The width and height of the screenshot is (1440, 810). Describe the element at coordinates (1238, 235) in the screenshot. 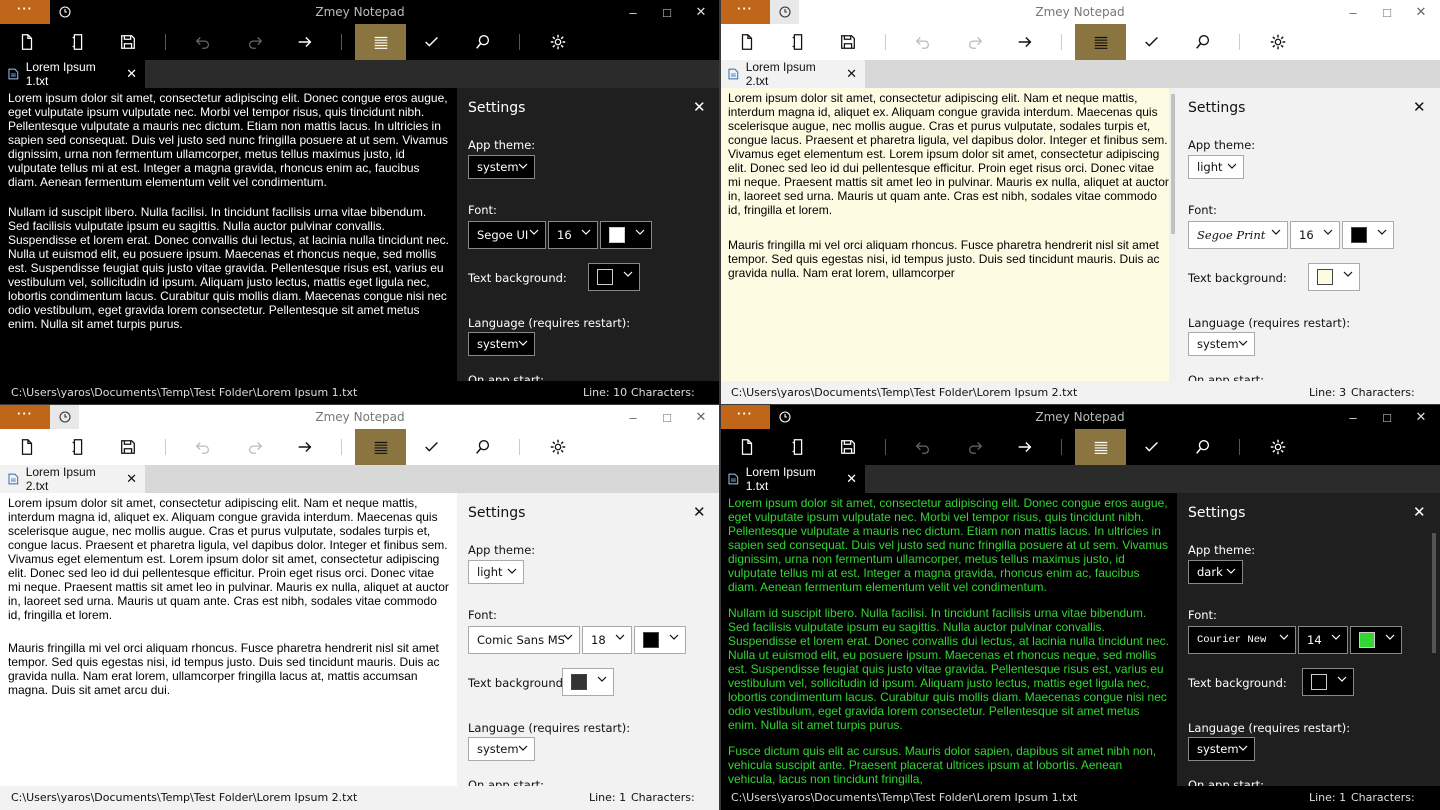

I see `font-family-dropdown: Segoe Print` at that location.